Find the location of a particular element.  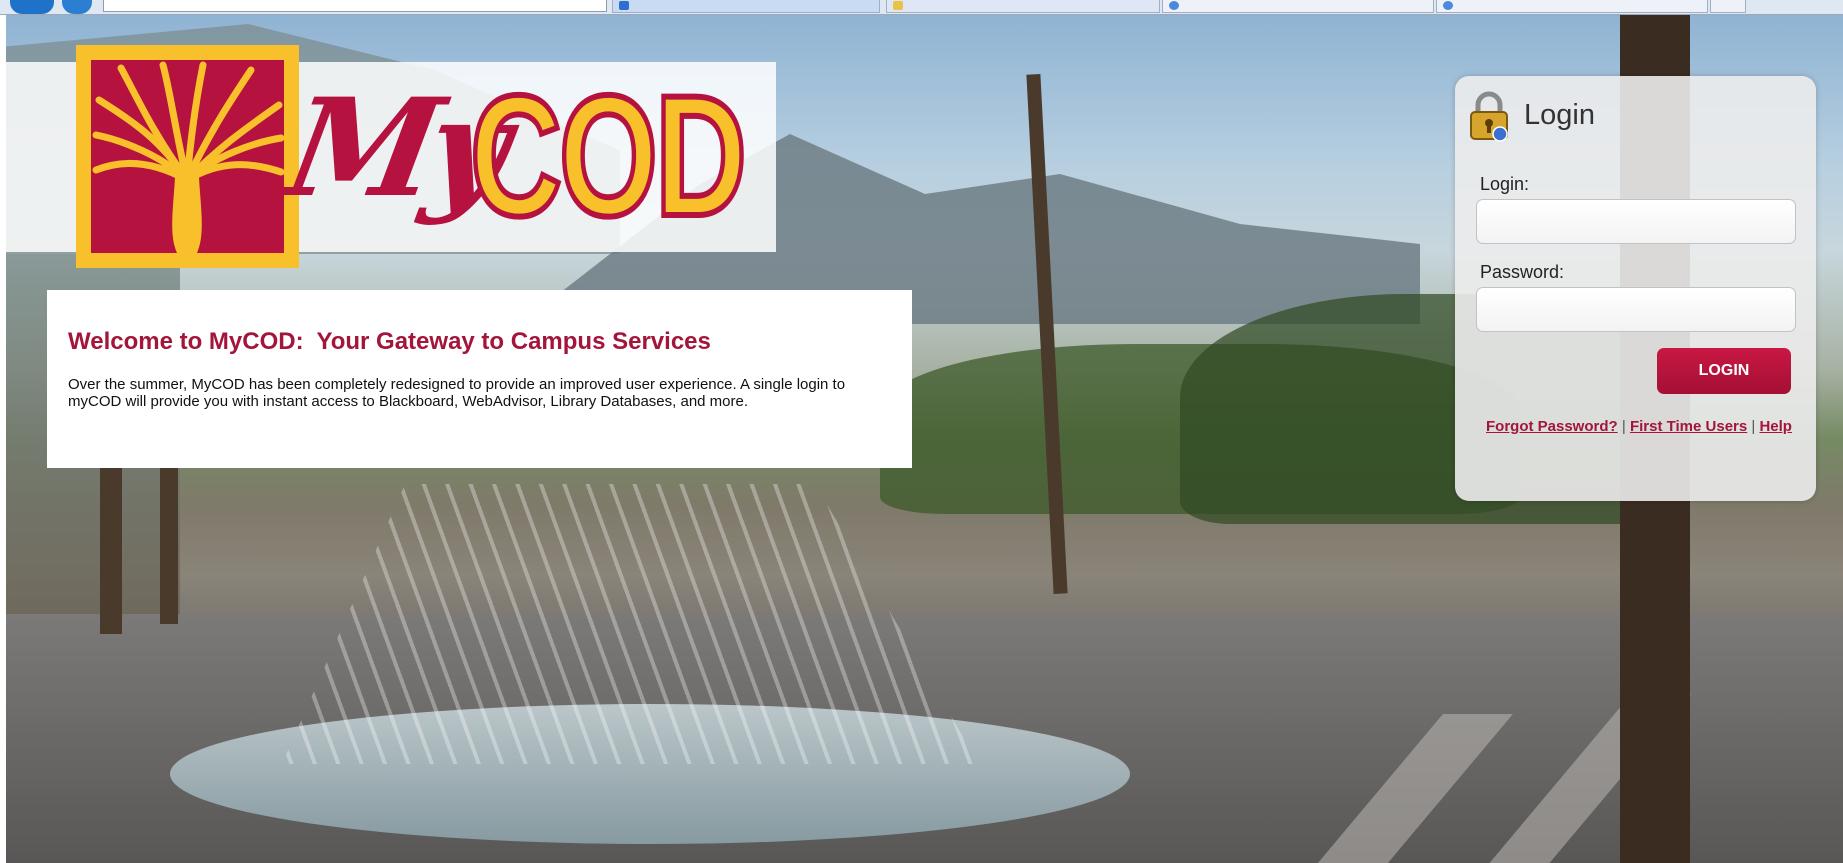

forgot-password-link: Forgot Password? is located at coordinates (1552, 426).